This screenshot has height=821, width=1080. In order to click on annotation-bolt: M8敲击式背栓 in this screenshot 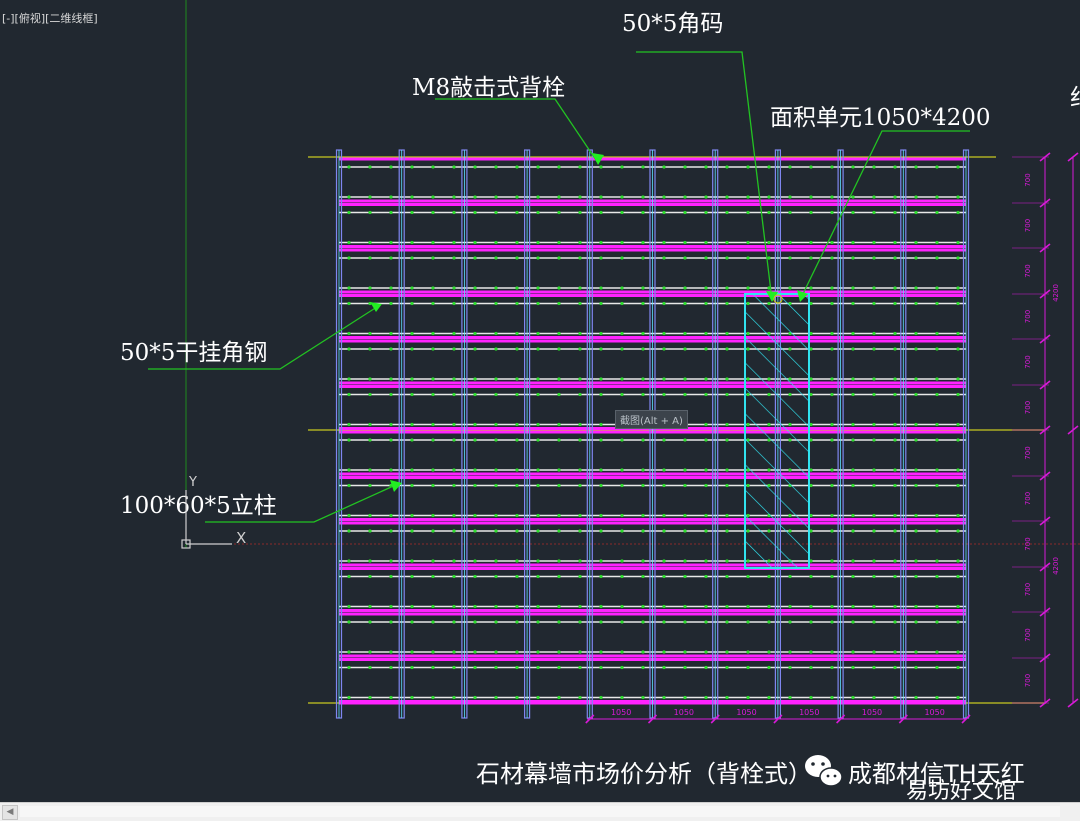, I will do `click(488, 88)`.